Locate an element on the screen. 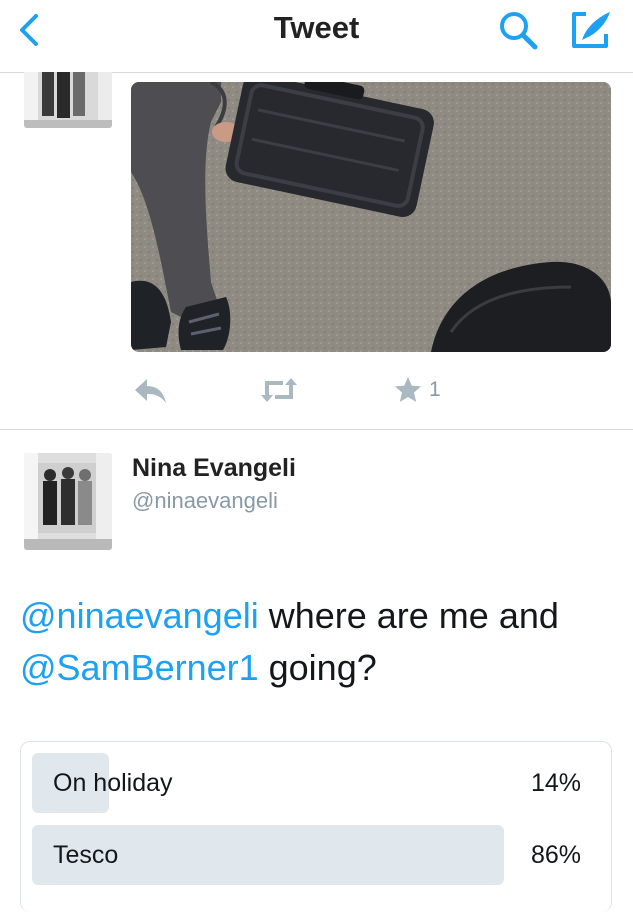 This screenshot has height=912, width=633. previous-tweet-avatar is located at coordinates (68, 100).